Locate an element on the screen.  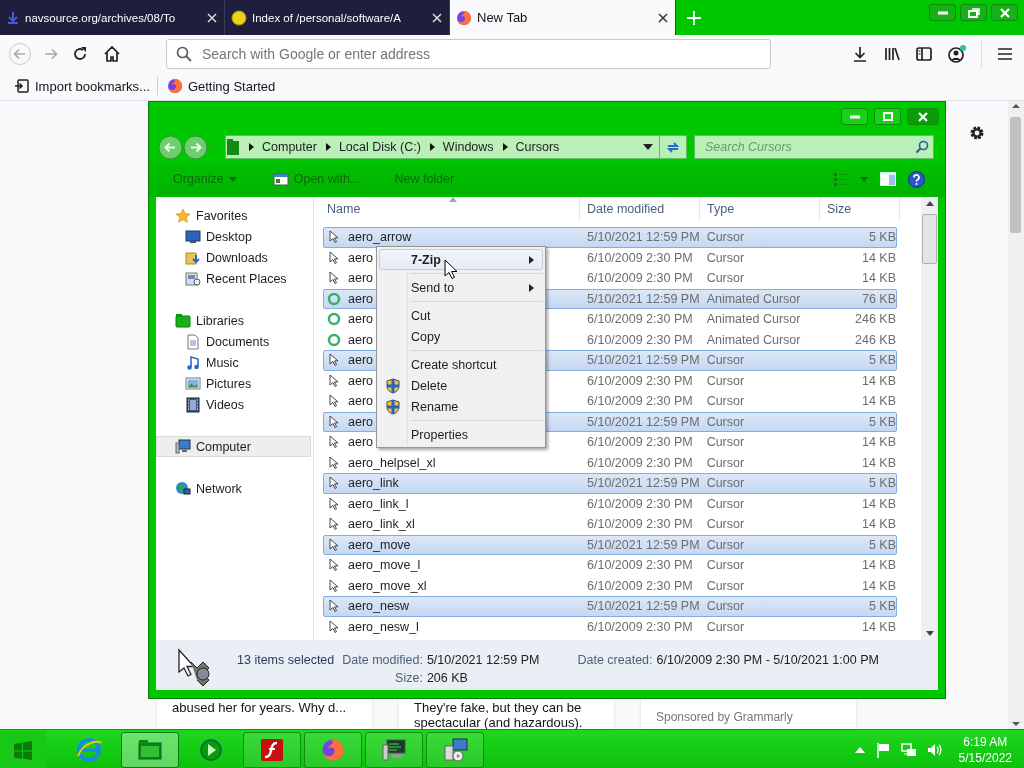
account-icon is located at coordinates (957, 53).